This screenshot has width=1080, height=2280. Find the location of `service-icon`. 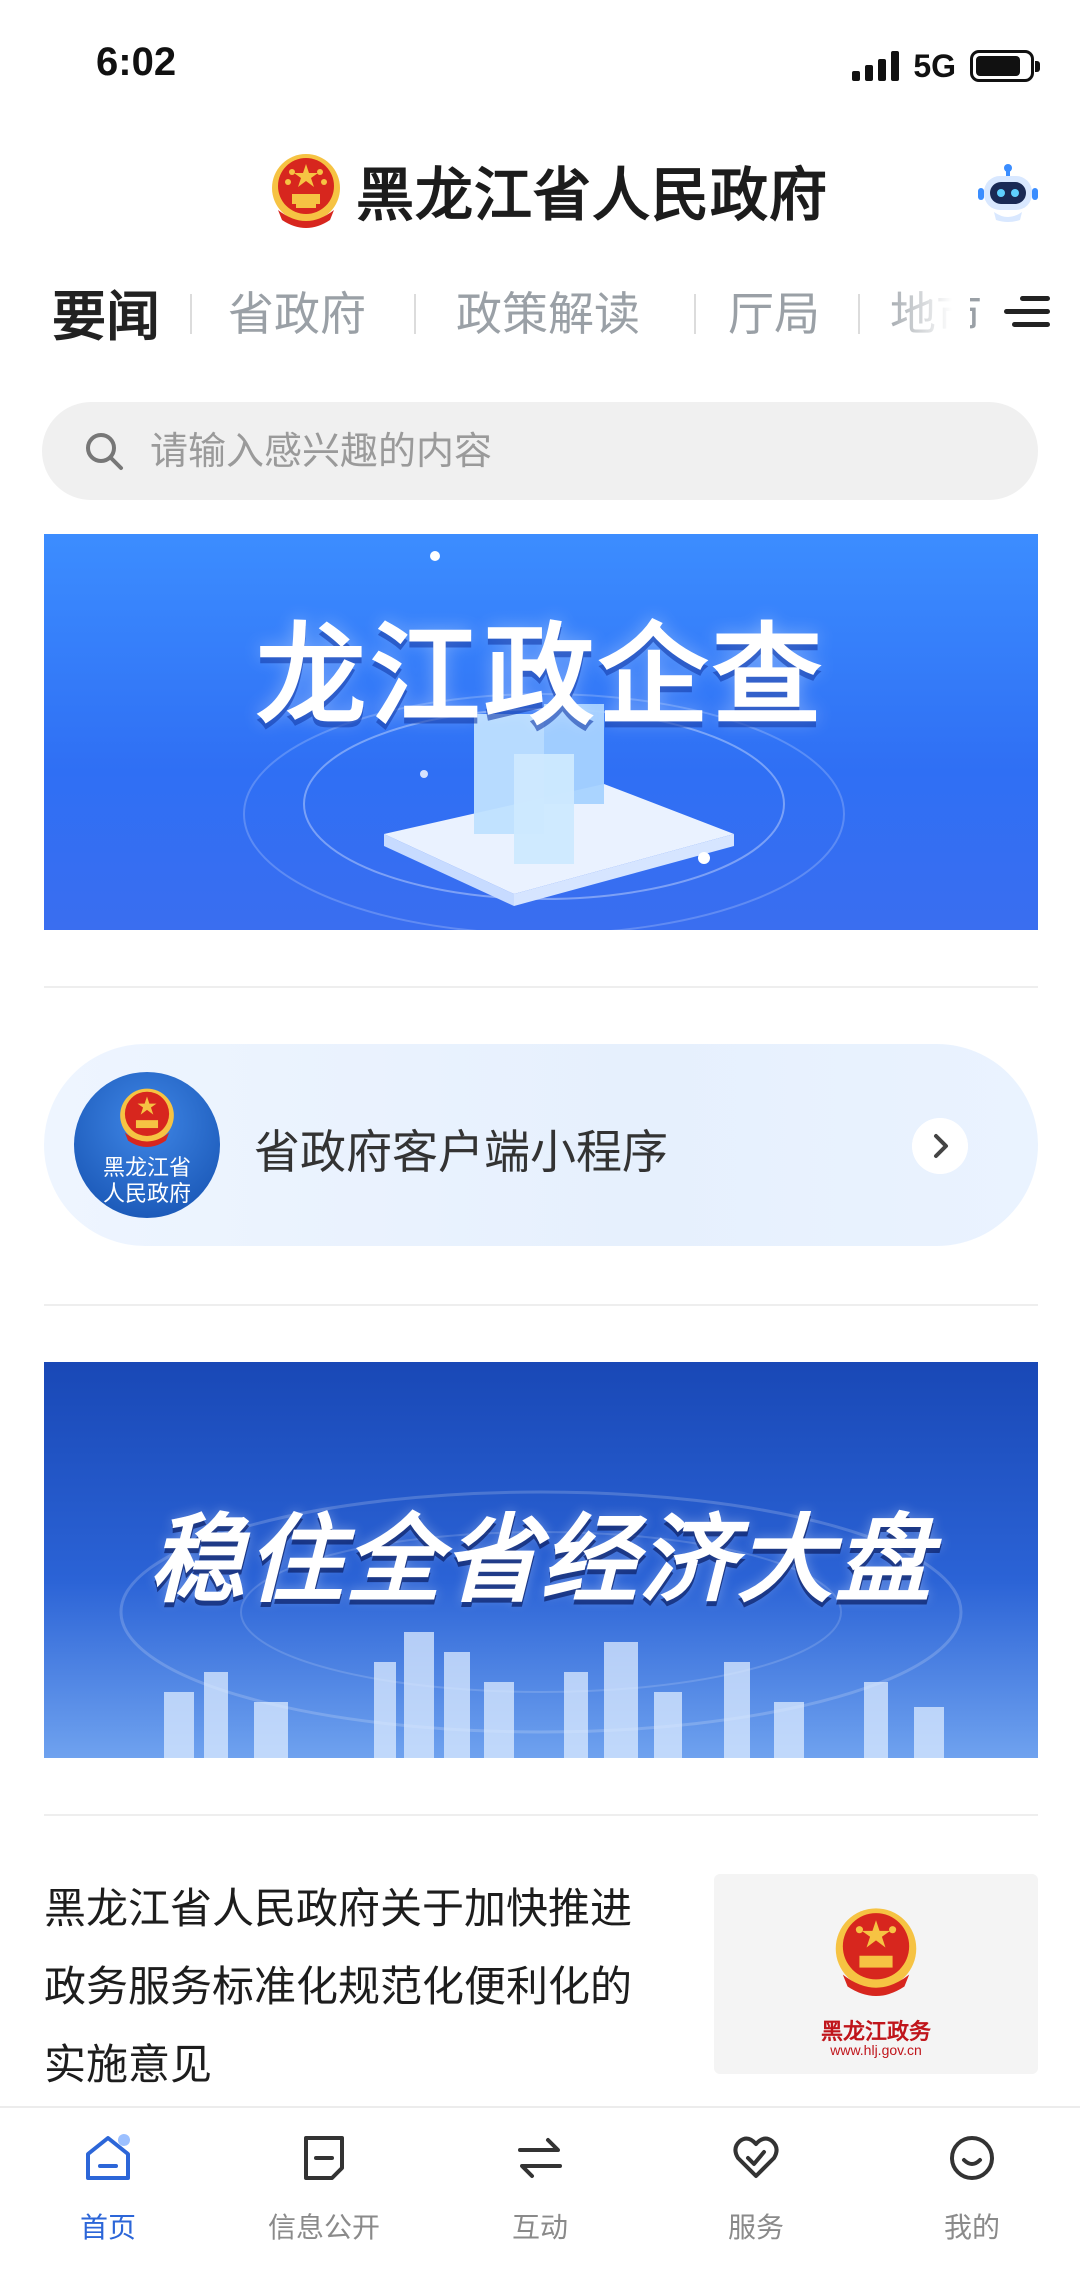

service-icon is located at coordinates (756, 2157).